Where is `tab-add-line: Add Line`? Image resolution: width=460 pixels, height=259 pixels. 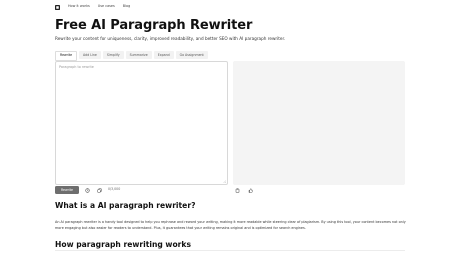 tab-add-line: Add Line is located at coordinates (90, 55).